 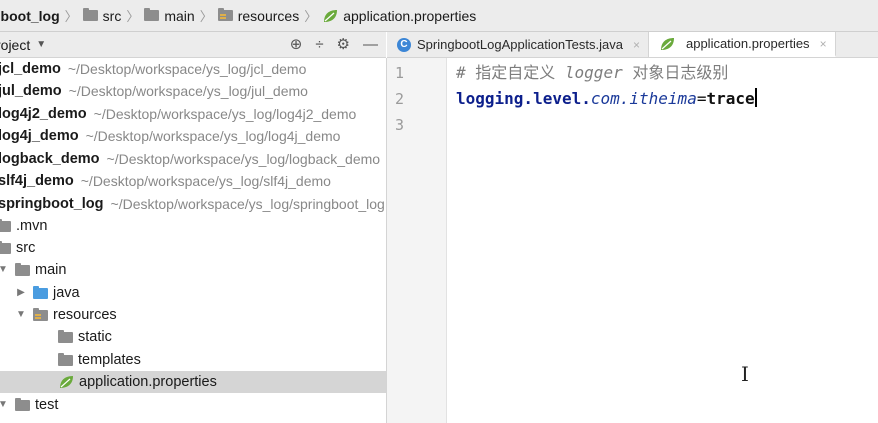 I want to click on tree-item-src: src, so click(x=191, y=248).